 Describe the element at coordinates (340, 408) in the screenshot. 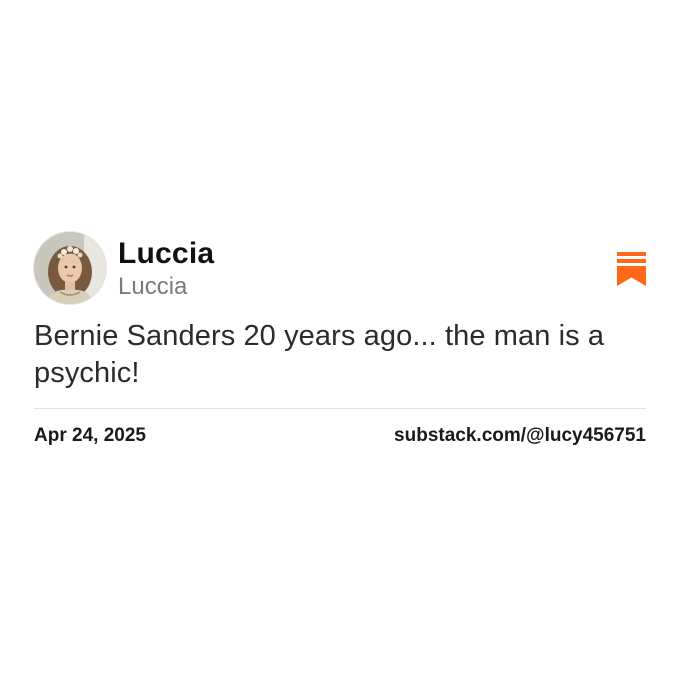

I see `divider` at that location.